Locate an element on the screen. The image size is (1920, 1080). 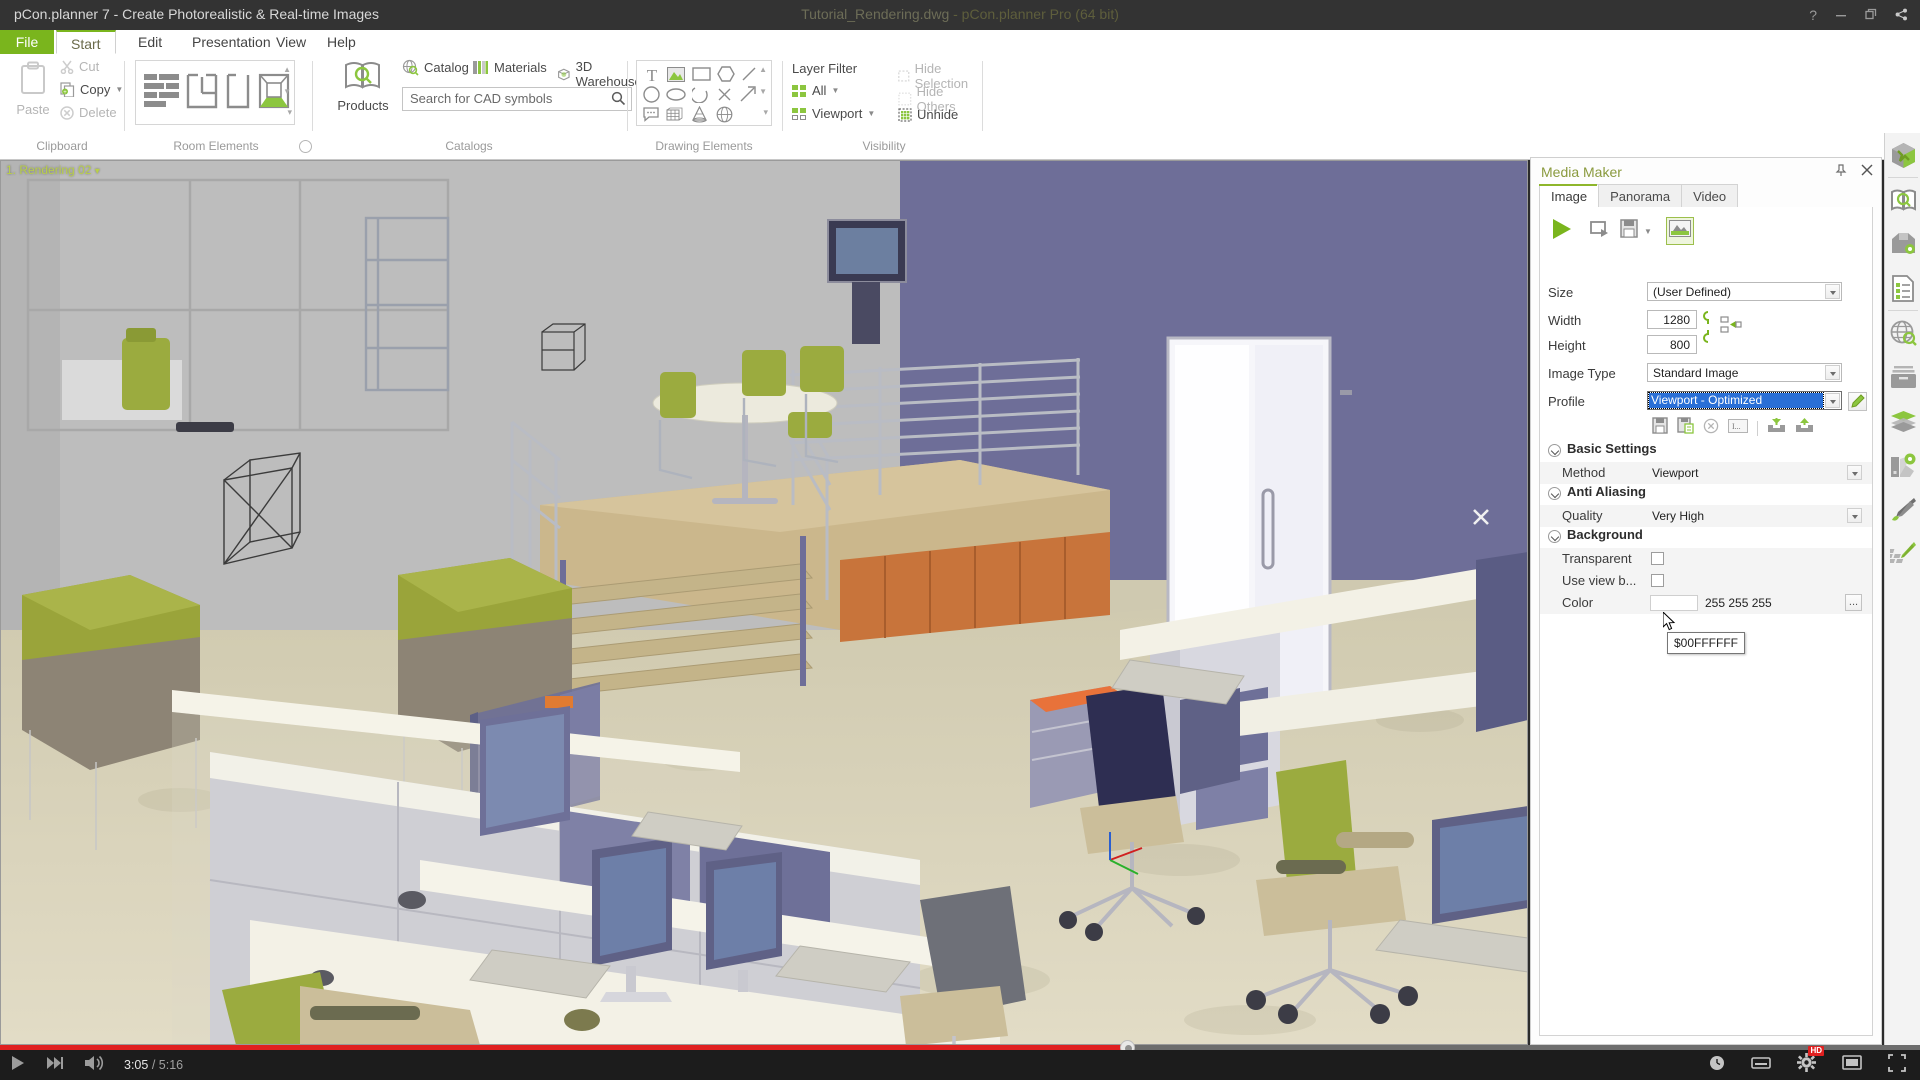
polygon-tool is located at coordinates (726, 76).